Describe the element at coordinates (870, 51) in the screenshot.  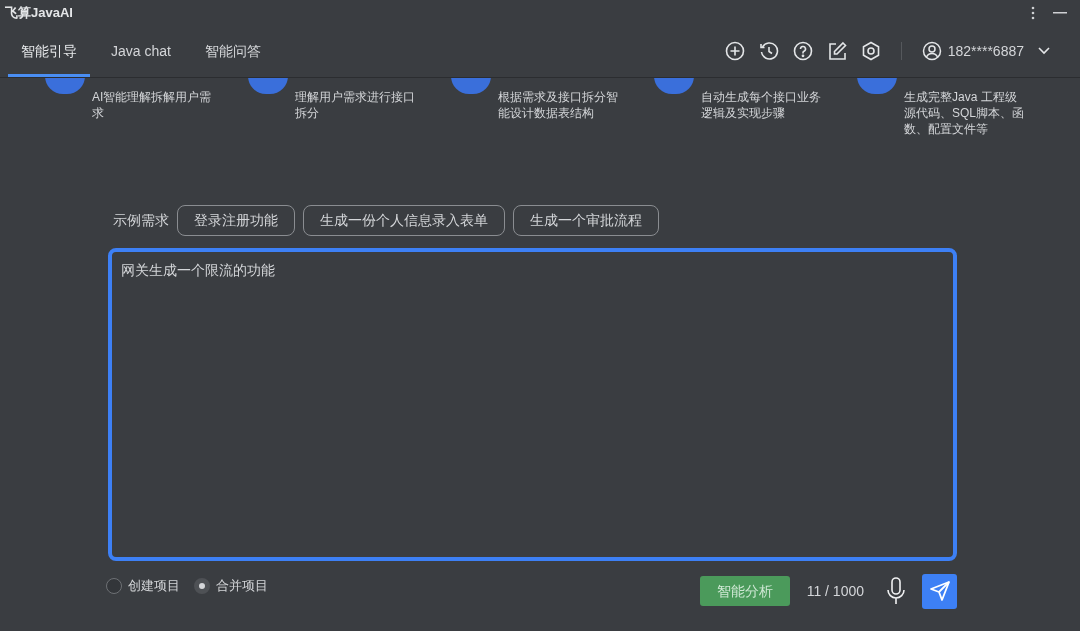
I see `settings-icon` at that location.